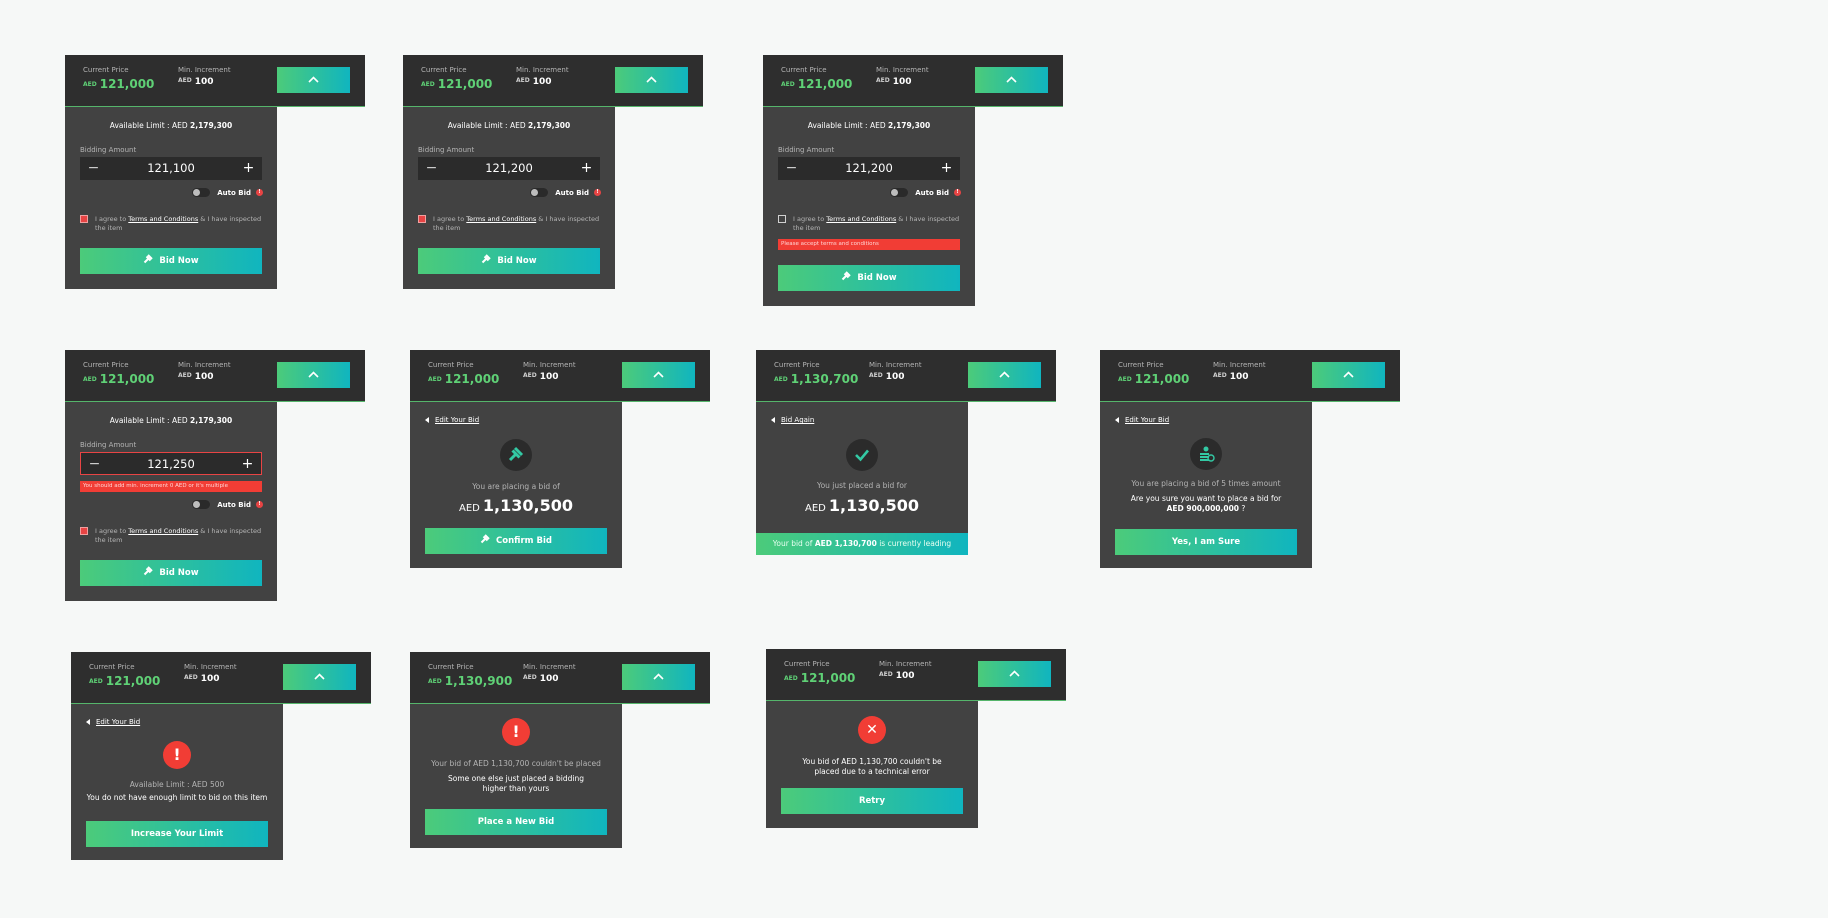 This screenshot has height=918, width=1828. Describe the element at coordinates (1206, 542) in the screenshot. I see `yes-i-am-sure-button: Yes, I am Sure` at that location.